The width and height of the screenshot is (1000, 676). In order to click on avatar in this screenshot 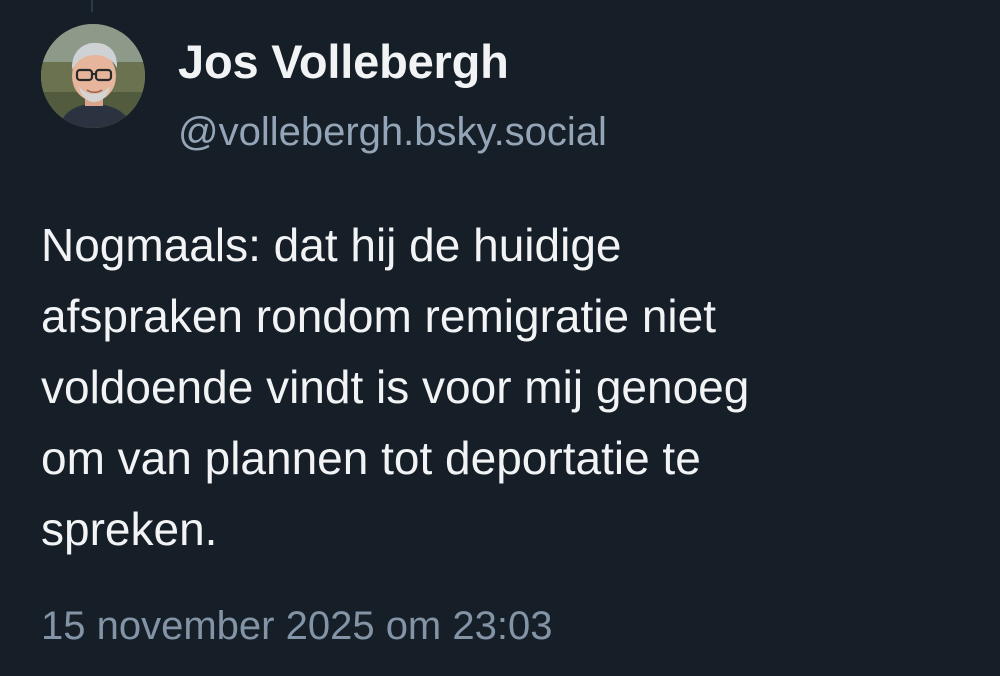, I will do `click(93, 76)`.